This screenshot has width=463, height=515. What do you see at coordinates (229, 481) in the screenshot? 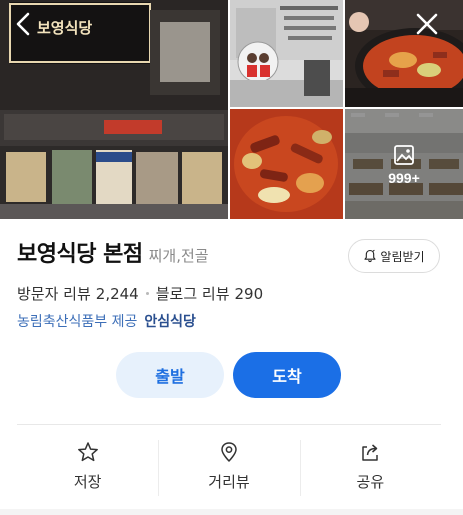
I see `street-view-label: 거리뷰` at bounding box center [229, 481].